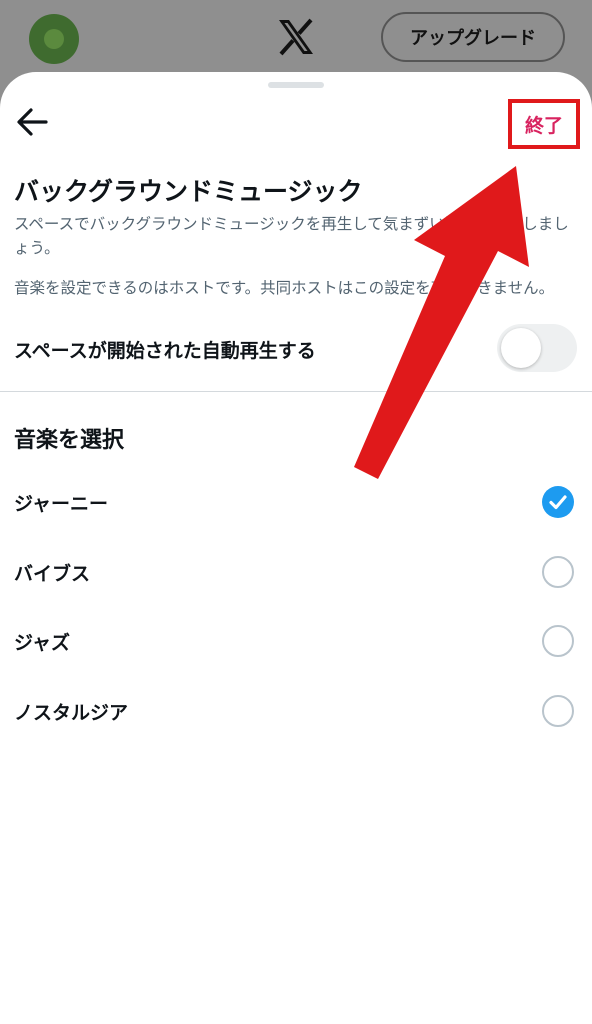  I want to click on autoplay-label: スペースが開始された自動再生する, so click(165, 351).